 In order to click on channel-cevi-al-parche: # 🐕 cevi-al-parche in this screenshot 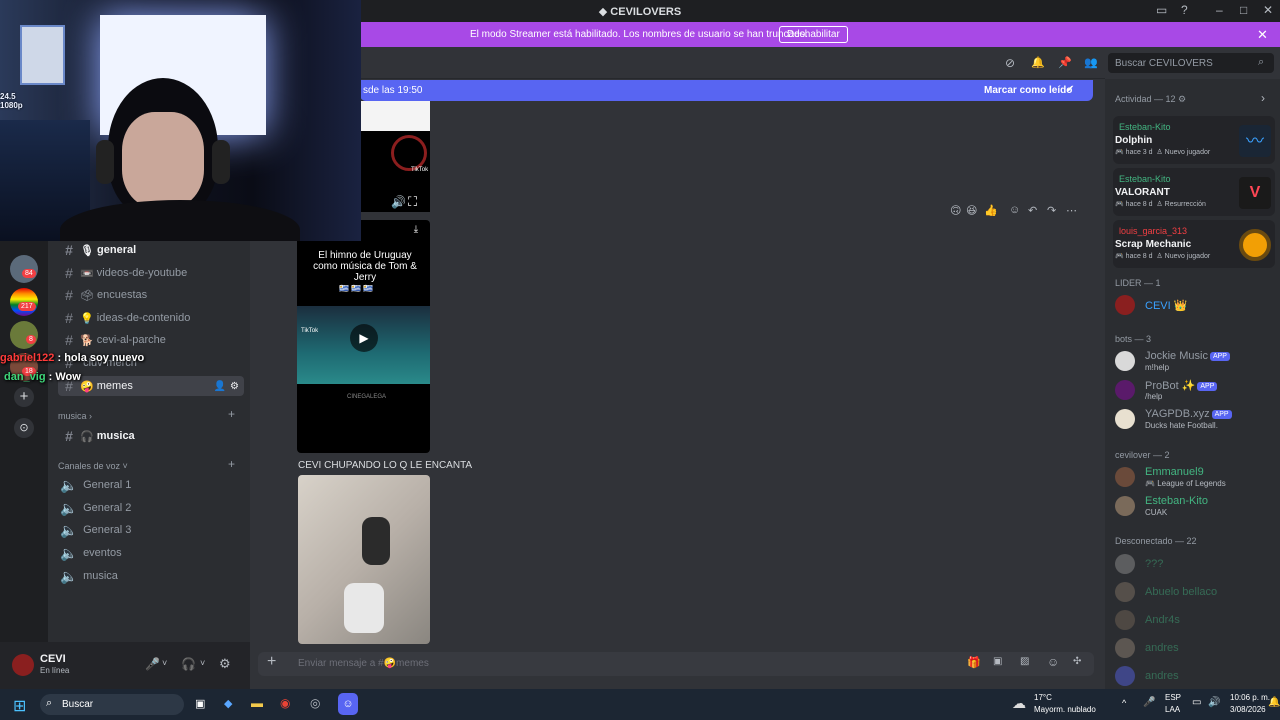, I will do `click(151, 340)`.